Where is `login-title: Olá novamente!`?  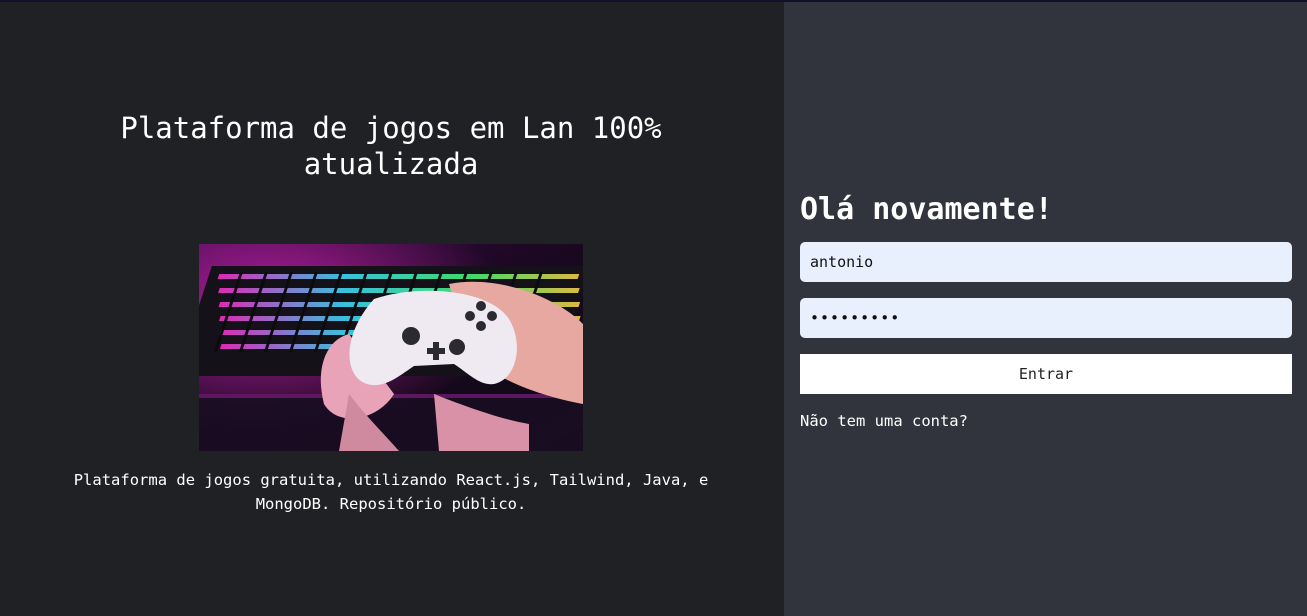
login-title: Olá novamente! is located at coordinates (926, 209).